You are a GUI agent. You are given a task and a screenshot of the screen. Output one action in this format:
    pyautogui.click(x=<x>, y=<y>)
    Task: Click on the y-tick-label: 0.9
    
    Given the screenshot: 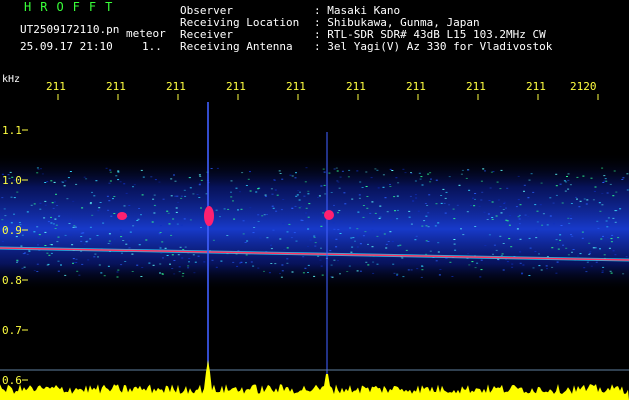 What is the action you would take?
    pyautogui.click(x=12, y=230)
    